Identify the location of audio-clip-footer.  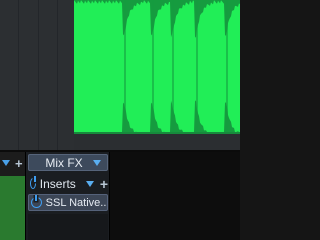
(157, 133).